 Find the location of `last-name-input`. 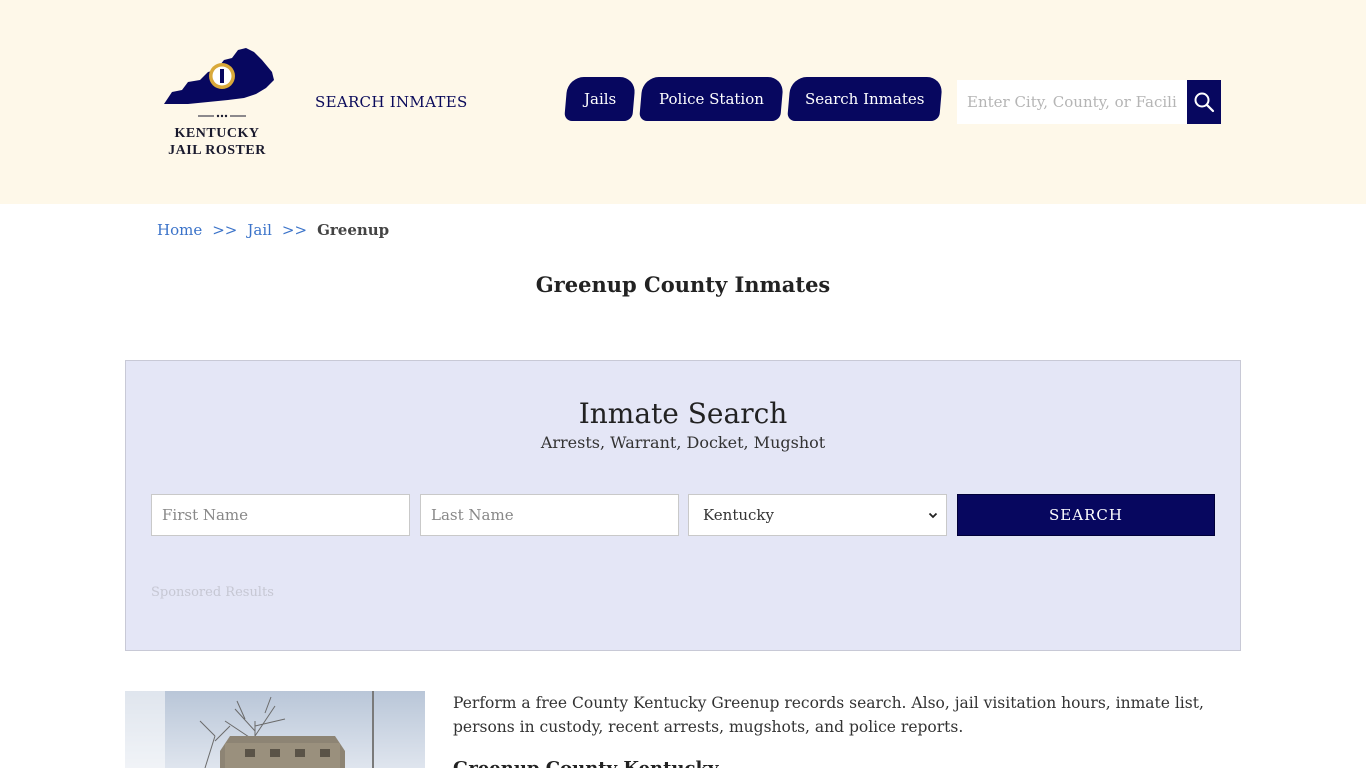

last-name-input is located at coordinates (549, 515).